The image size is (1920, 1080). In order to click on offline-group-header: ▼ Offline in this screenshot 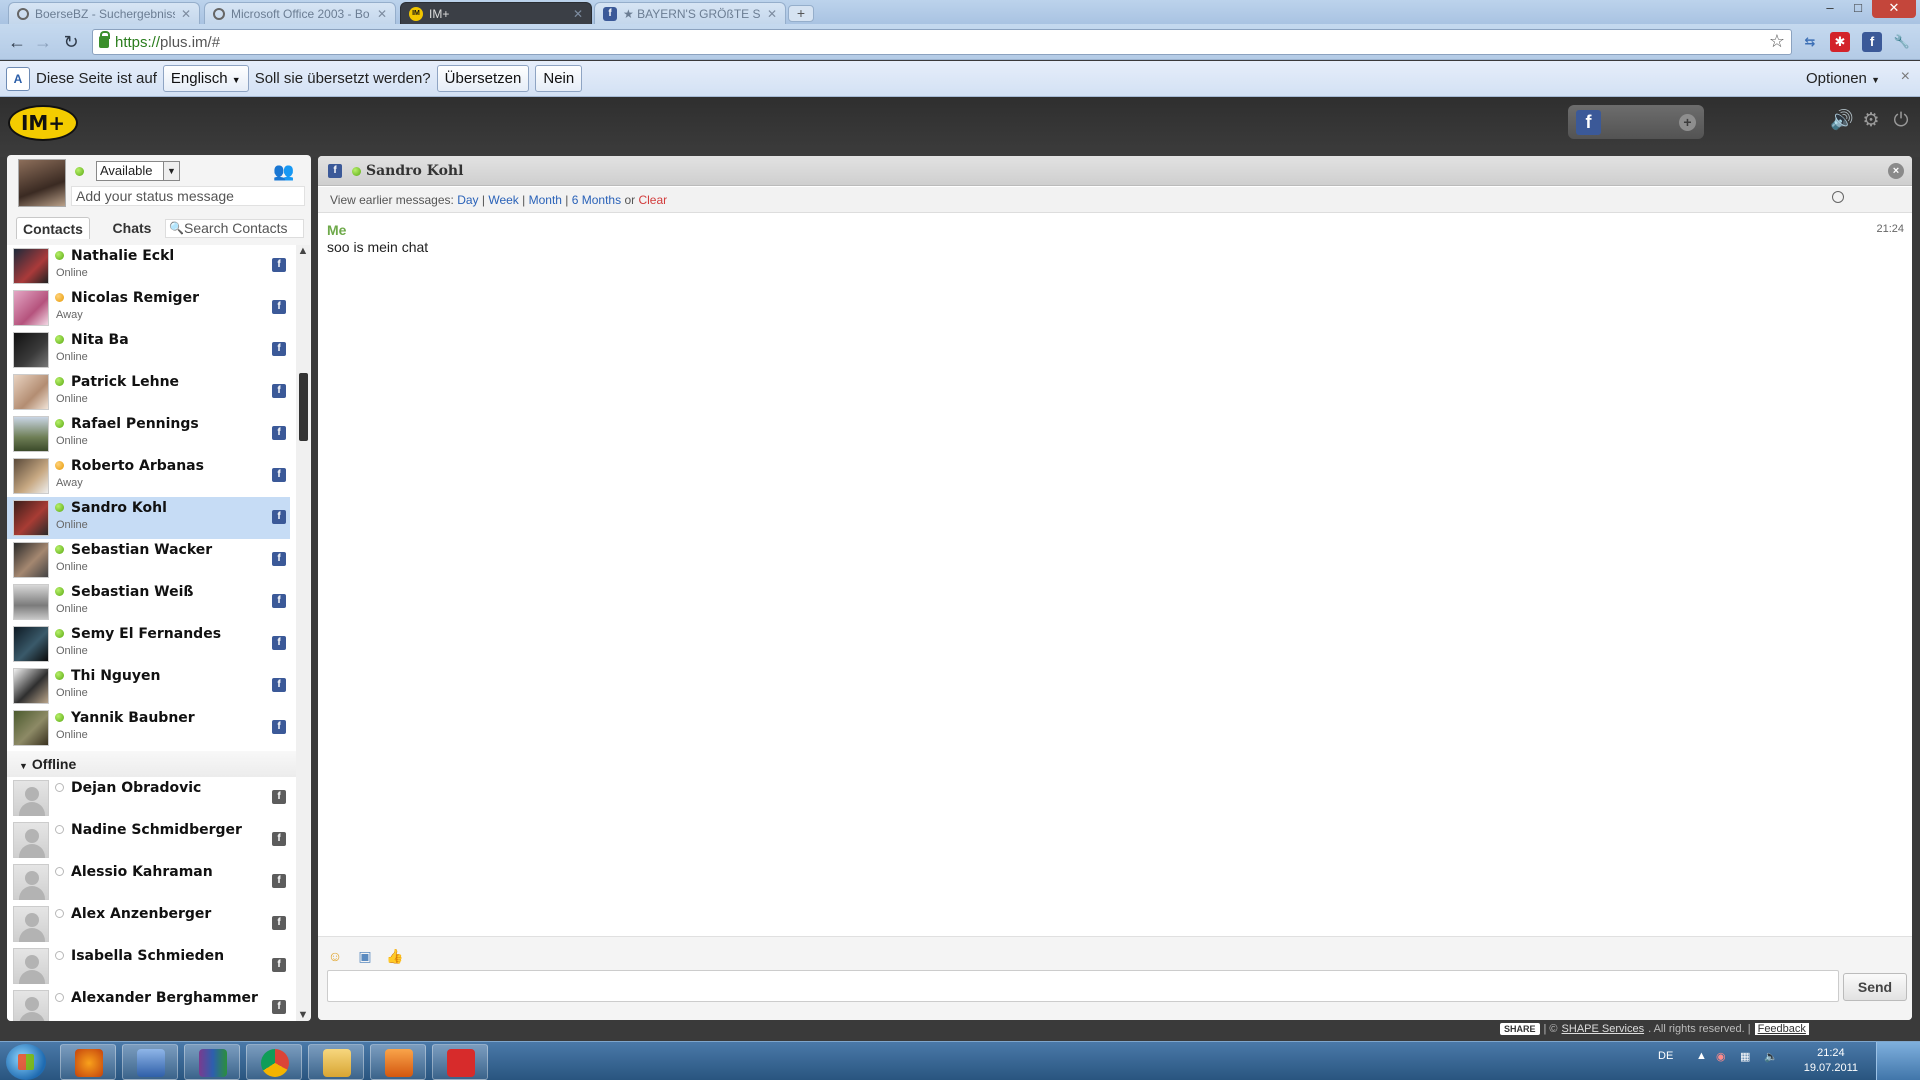, I will do `click(152, 764)`.